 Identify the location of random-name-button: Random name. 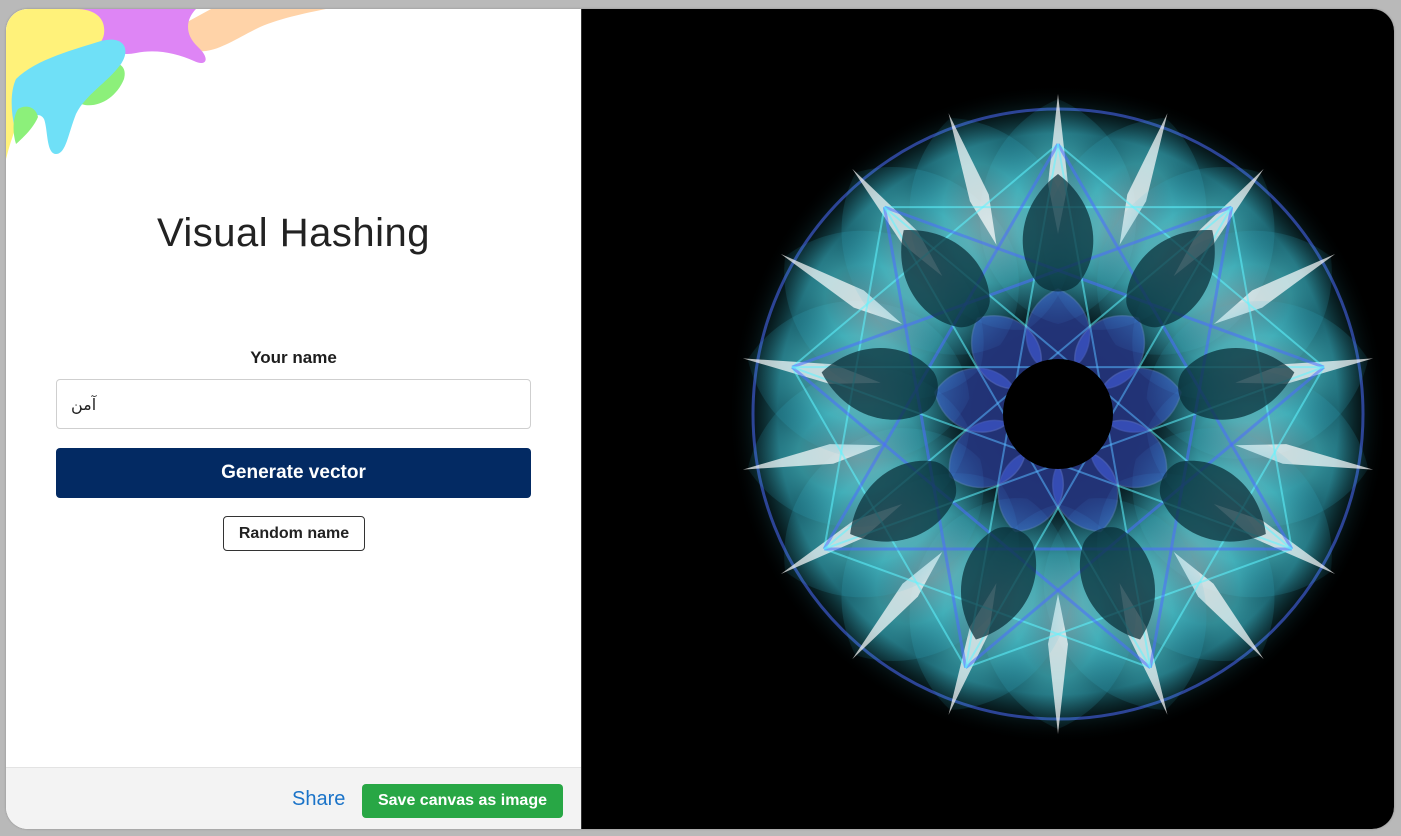
(294, 533).